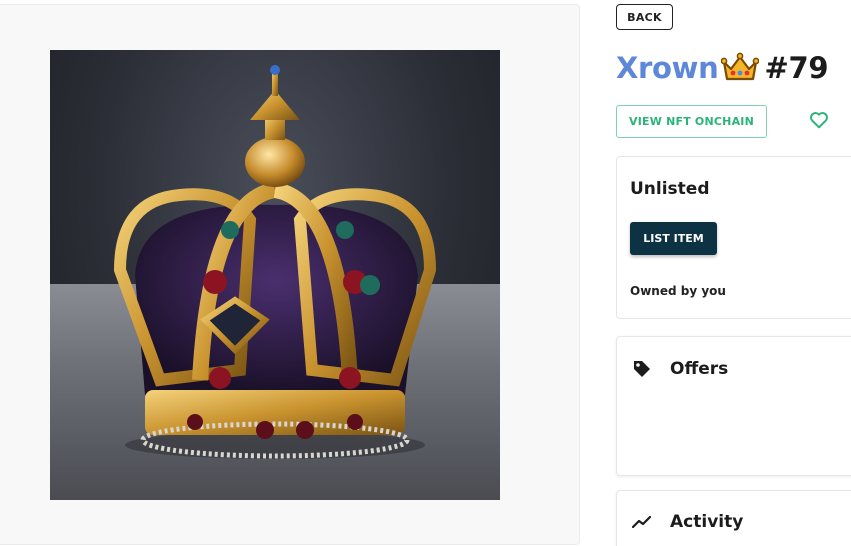 Image resolution: width=851 pixels, height=546 pixels. Describe the element at coordinates (739, 66) in the screenshot. I see `crown-emoji-icon` at that location.